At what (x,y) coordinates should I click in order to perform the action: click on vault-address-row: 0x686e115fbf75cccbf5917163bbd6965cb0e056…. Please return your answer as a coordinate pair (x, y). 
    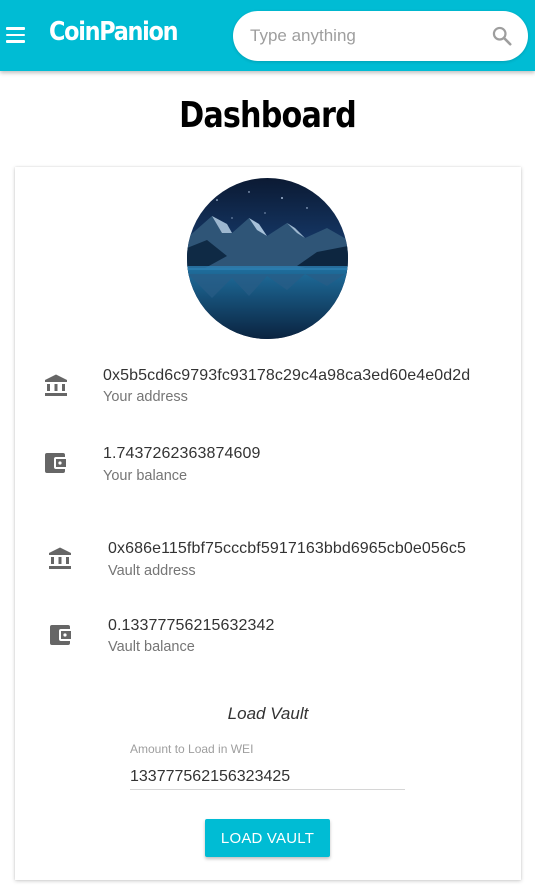
    Looking at the image, I should click on (268, 563).